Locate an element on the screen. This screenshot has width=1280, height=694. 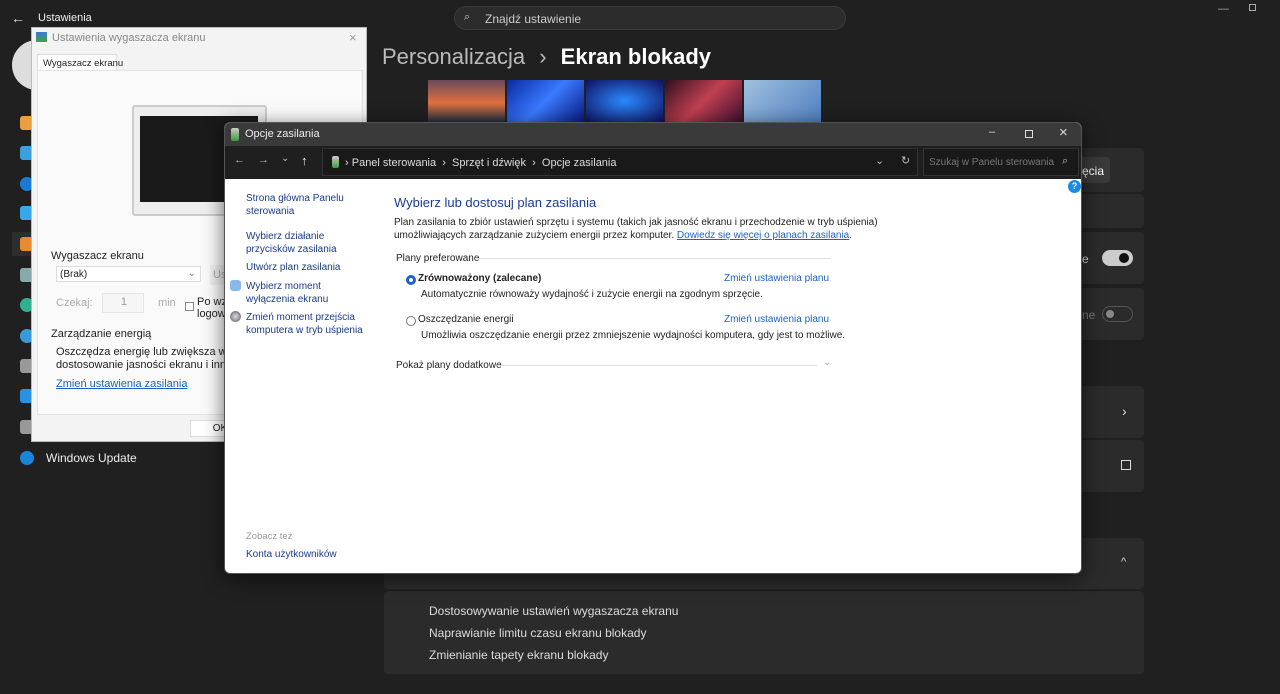
window-title: Opcje zasilania is located at coordinates (282, 134).